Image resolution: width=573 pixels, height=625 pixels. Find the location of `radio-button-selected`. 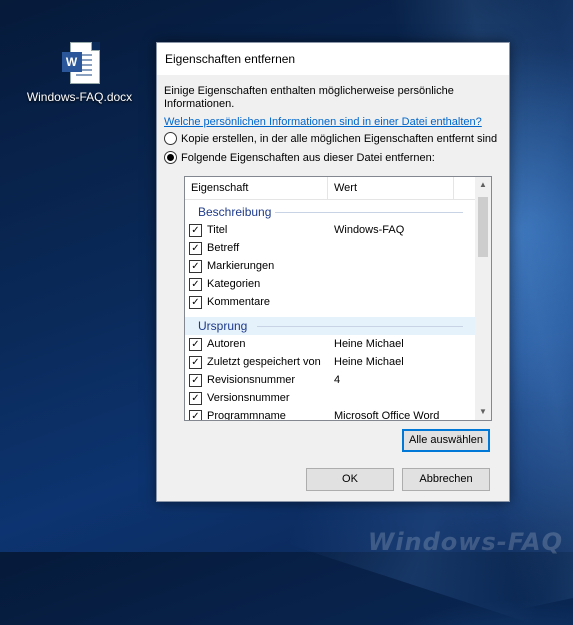

radio-button-selected is located at coordinates (170, 157).